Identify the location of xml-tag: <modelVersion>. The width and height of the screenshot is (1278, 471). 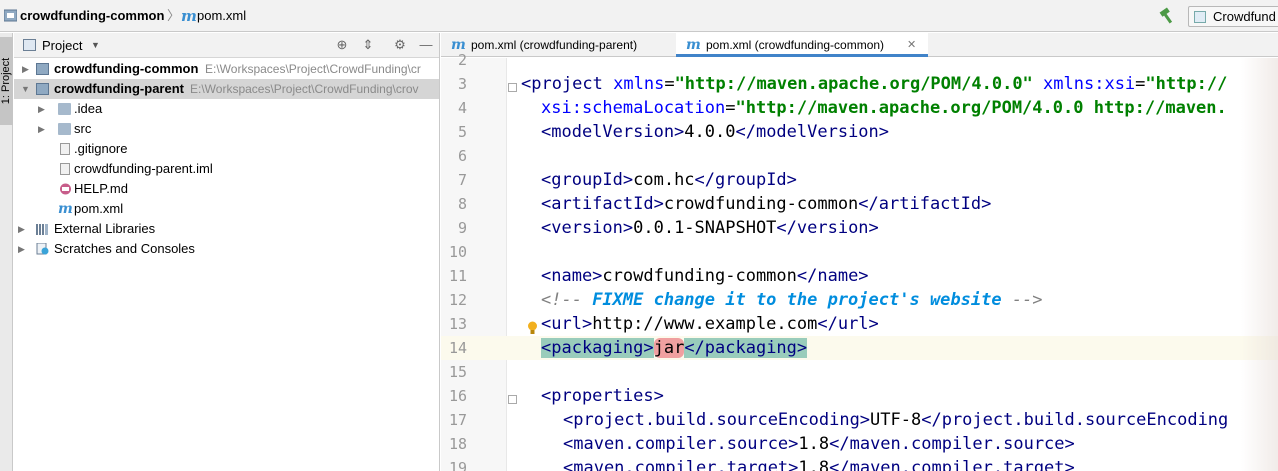
(613, 132).